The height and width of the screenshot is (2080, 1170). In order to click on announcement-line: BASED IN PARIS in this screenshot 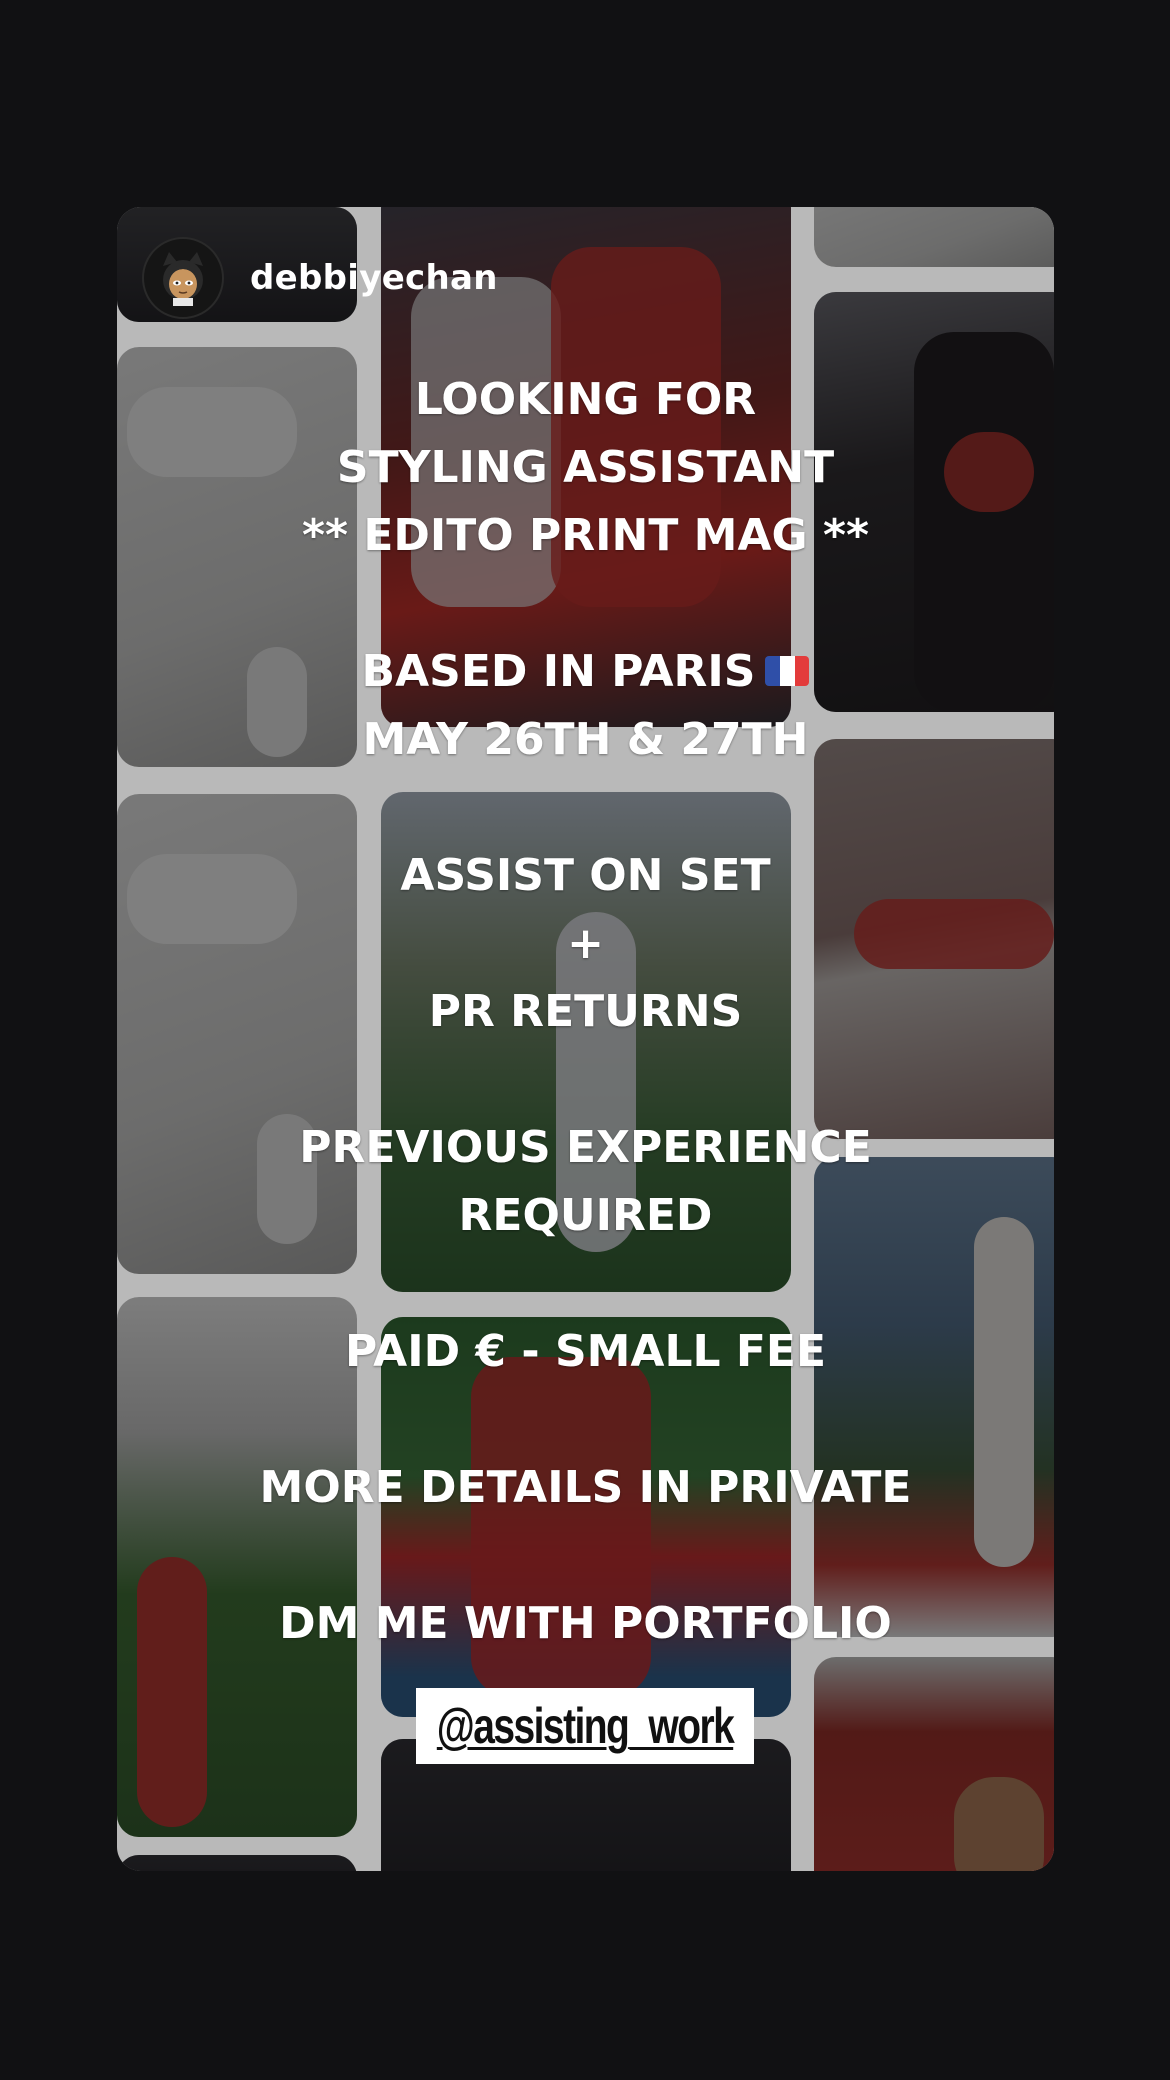, I will do `click(585, 672)`.